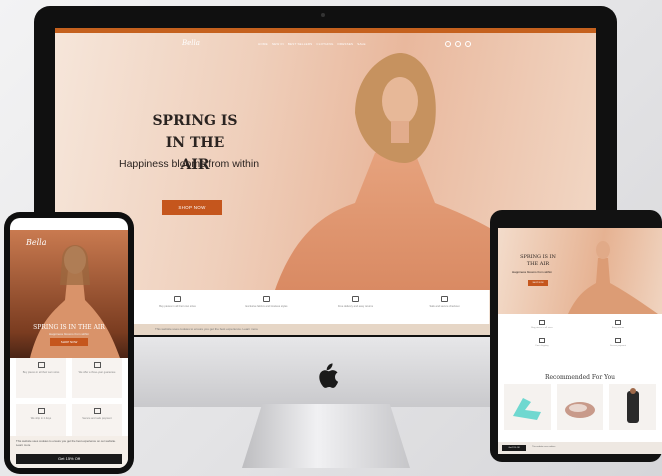 This screenshot has width=662, height=476. Describe the element at coordinates (346, 44) in the screenshot. I see `nav-link-dresses: DRESSES` at that location.